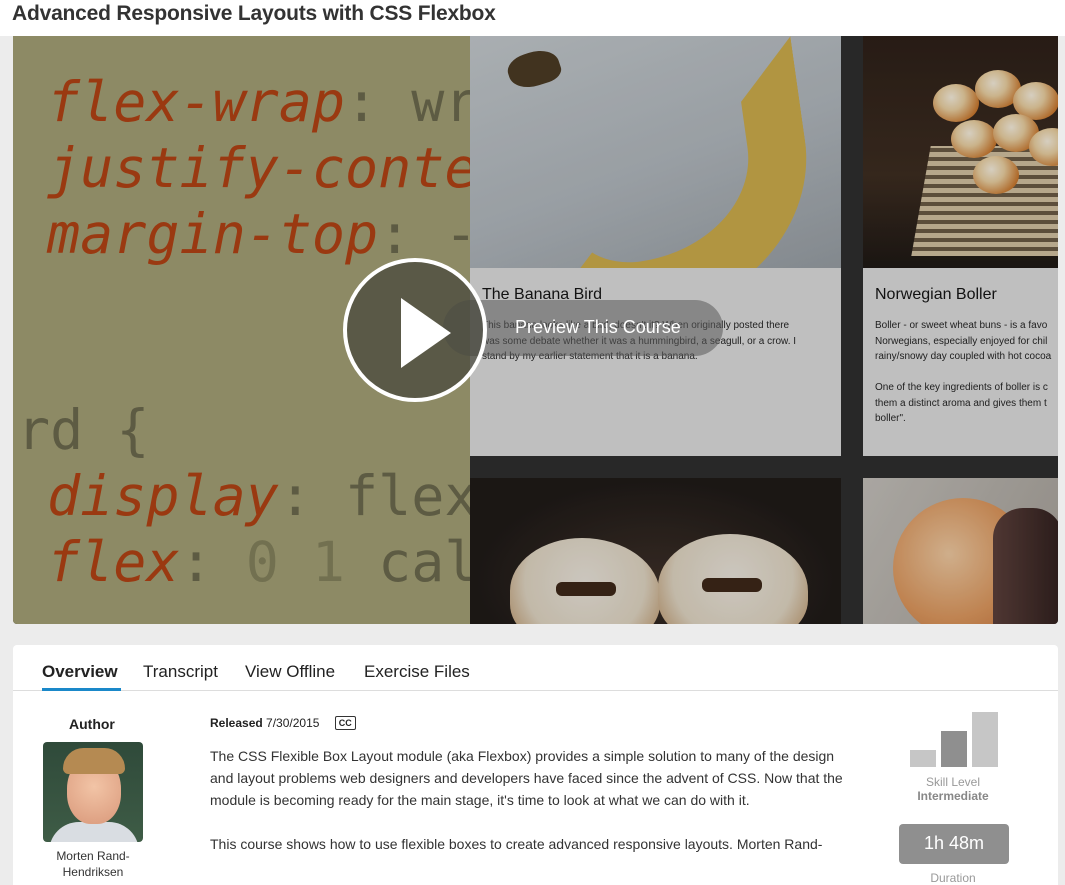  What do you see at coordinates (258, 102) in the screenshot?
I see `code-line: flex-wrap: wr` at bounding box center [258, 102].